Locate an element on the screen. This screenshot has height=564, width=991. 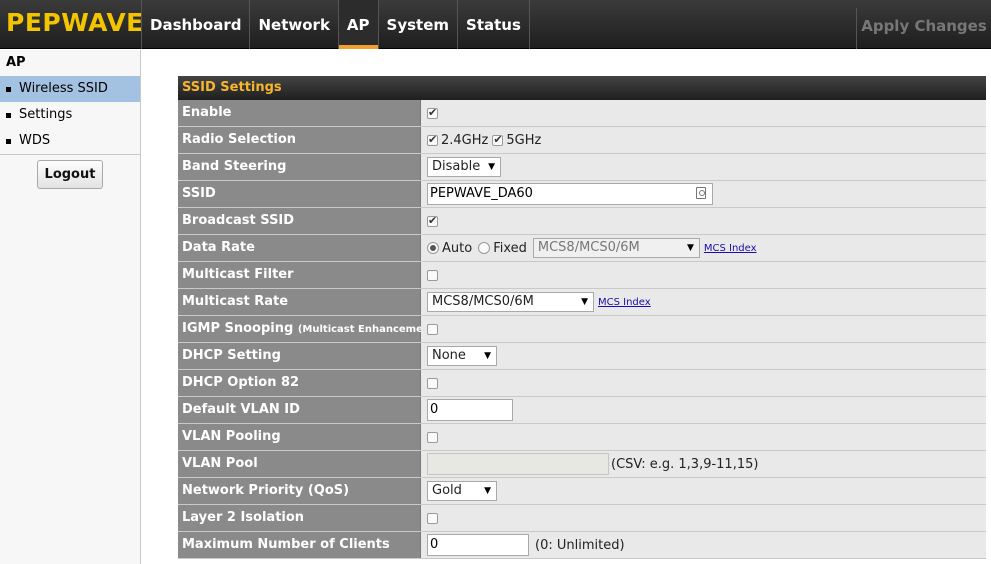
row-igmp-snooping: IGMP Snooping (Multicast Enhancement) is located at coordinates (582, 329).